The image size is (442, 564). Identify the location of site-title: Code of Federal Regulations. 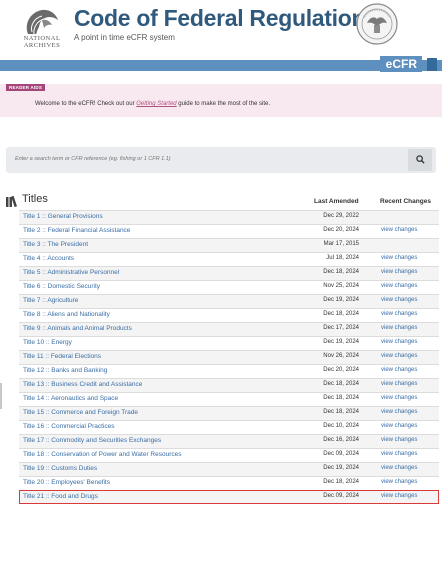
(226, 18).